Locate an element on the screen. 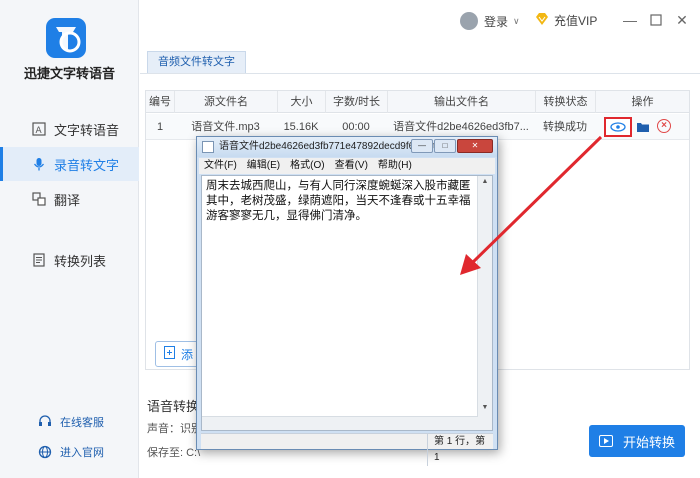 The height and width of the screenshot is (478, 700). annotation-arrow is located at coordinates (531, 205).